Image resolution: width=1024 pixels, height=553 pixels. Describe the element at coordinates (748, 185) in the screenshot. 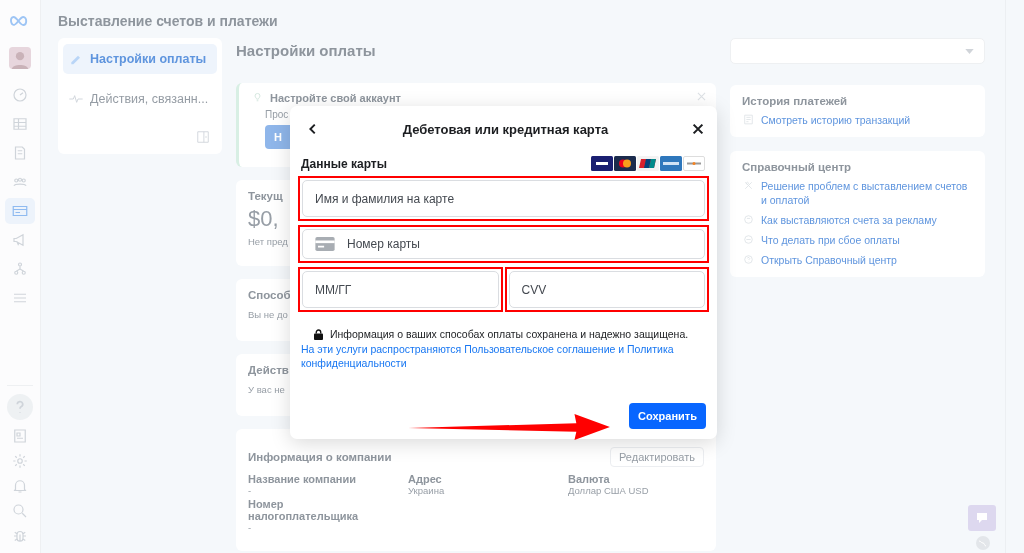

I see `tools-icon` at that location.